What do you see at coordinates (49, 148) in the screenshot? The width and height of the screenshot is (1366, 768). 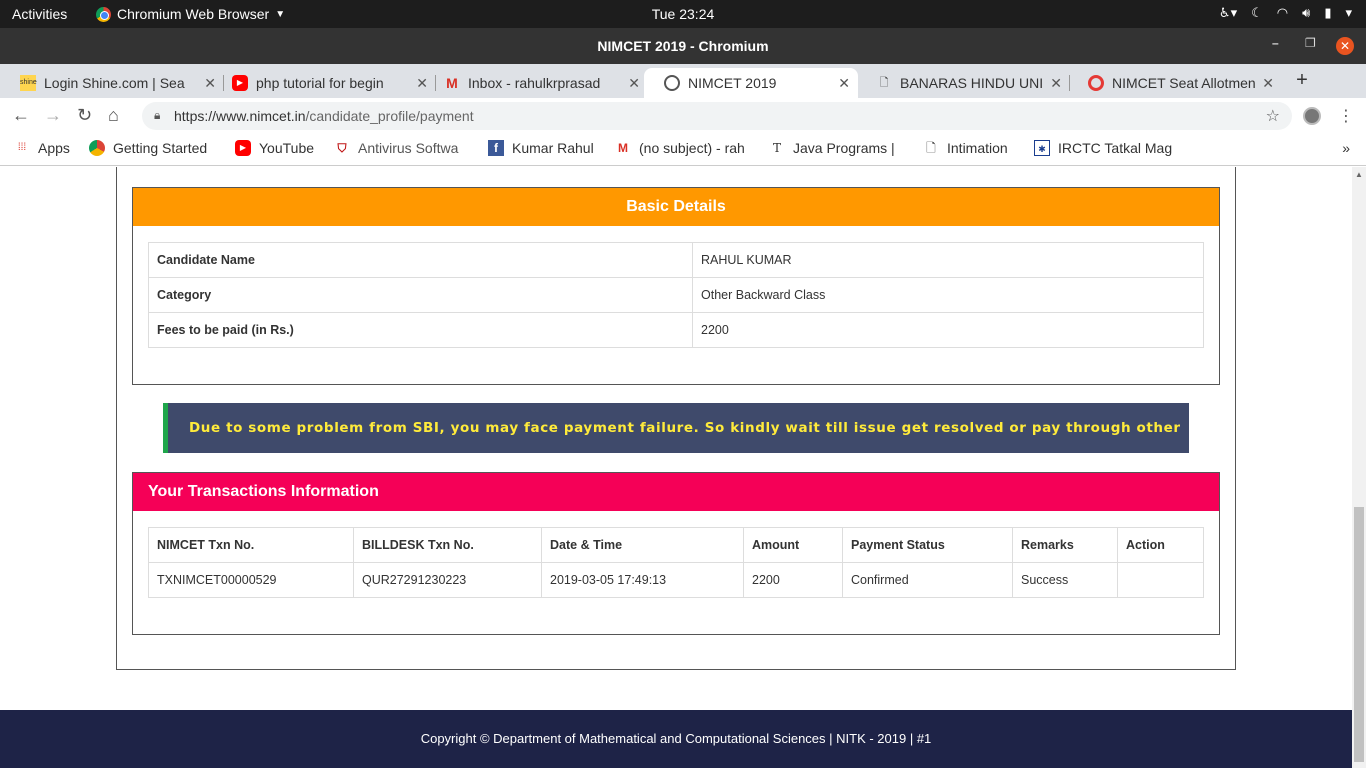 I see `bookmark-apps: ⁞⁞⁞ Apps` at bounding box center [49, 148].